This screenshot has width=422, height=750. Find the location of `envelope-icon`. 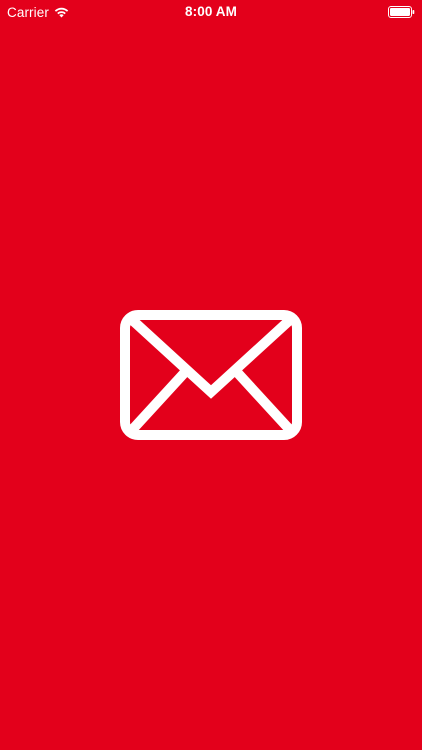

envelope-icon is located at coordinates (211, 375).